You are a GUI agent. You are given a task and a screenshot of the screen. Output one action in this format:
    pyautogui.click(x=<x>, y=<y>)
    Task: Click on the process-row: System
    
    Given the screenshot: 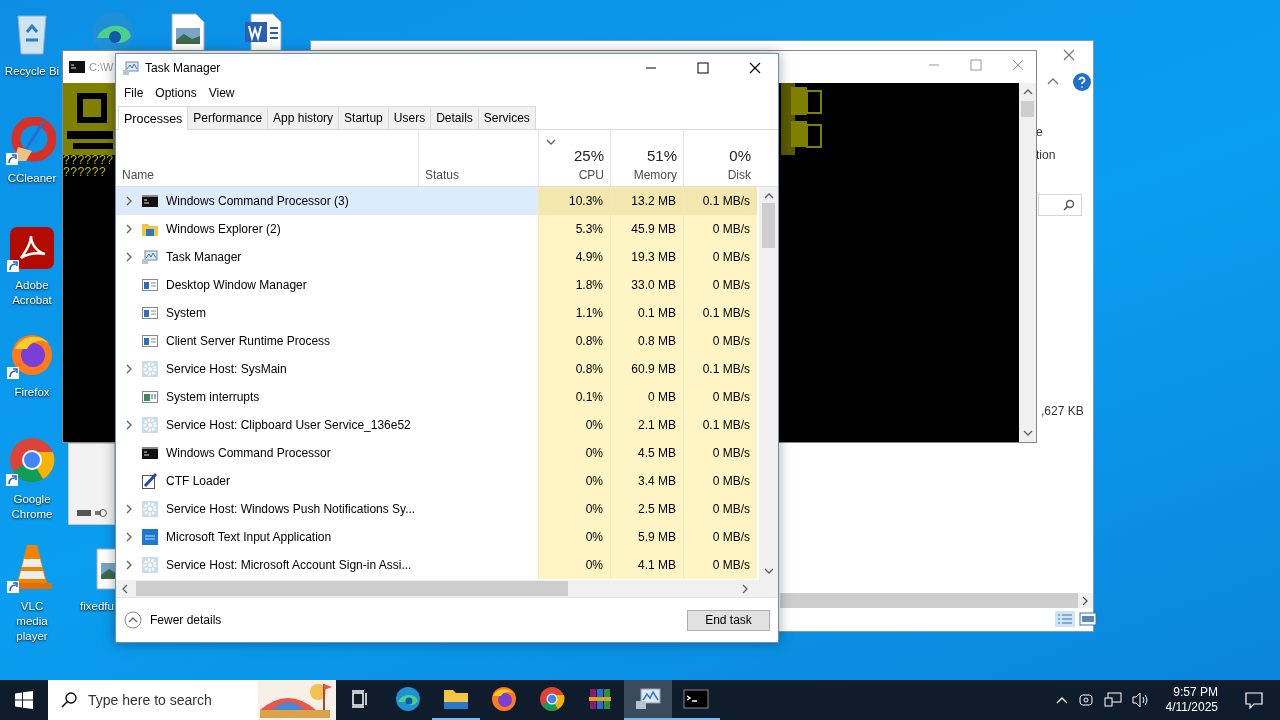 What is the action you would take?
    pyautogui.click(x=267, y=313)
    